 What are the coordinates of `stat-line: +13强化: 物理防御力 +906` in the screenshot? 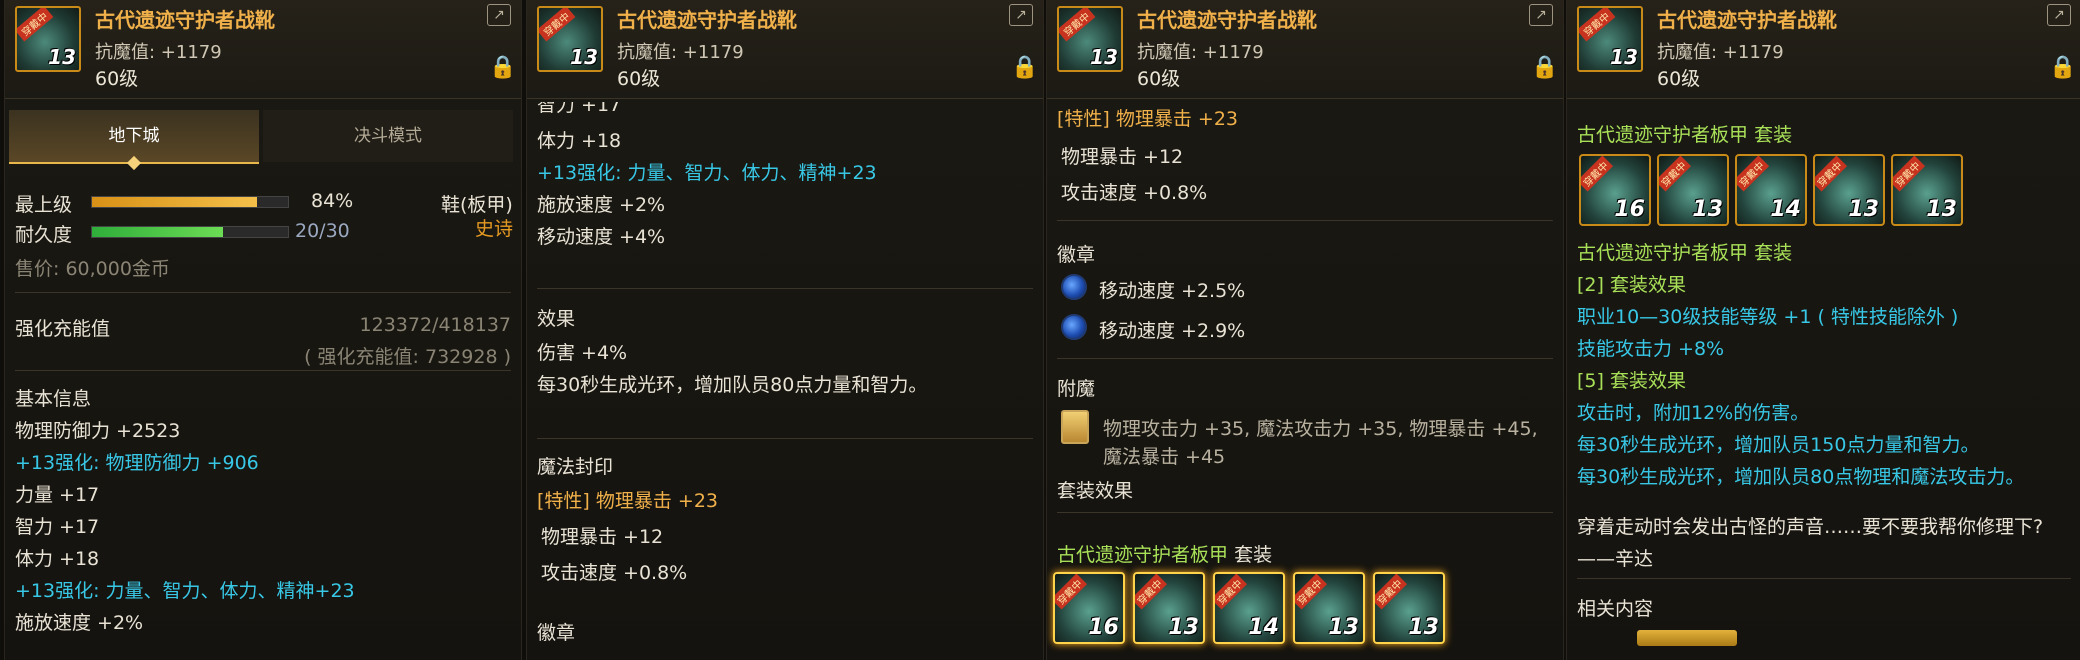 It's located at (137, 463).